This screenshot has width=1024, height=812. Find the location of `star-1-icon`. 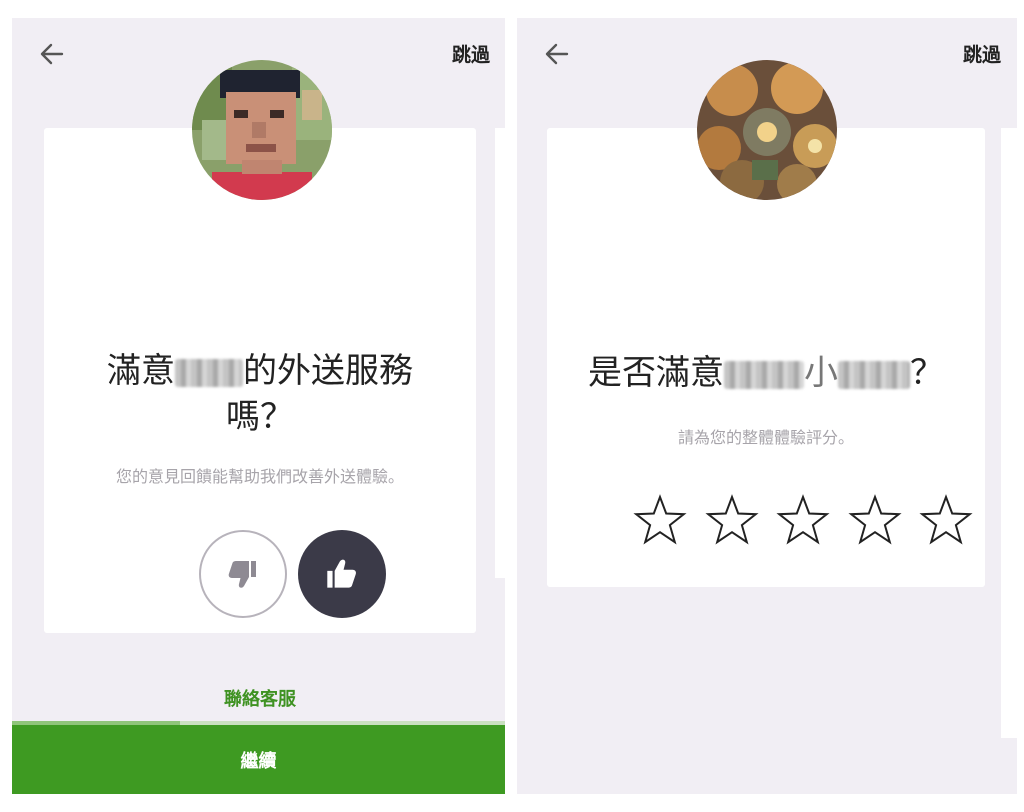

star-1-icon is located at coordinates (660, 521).